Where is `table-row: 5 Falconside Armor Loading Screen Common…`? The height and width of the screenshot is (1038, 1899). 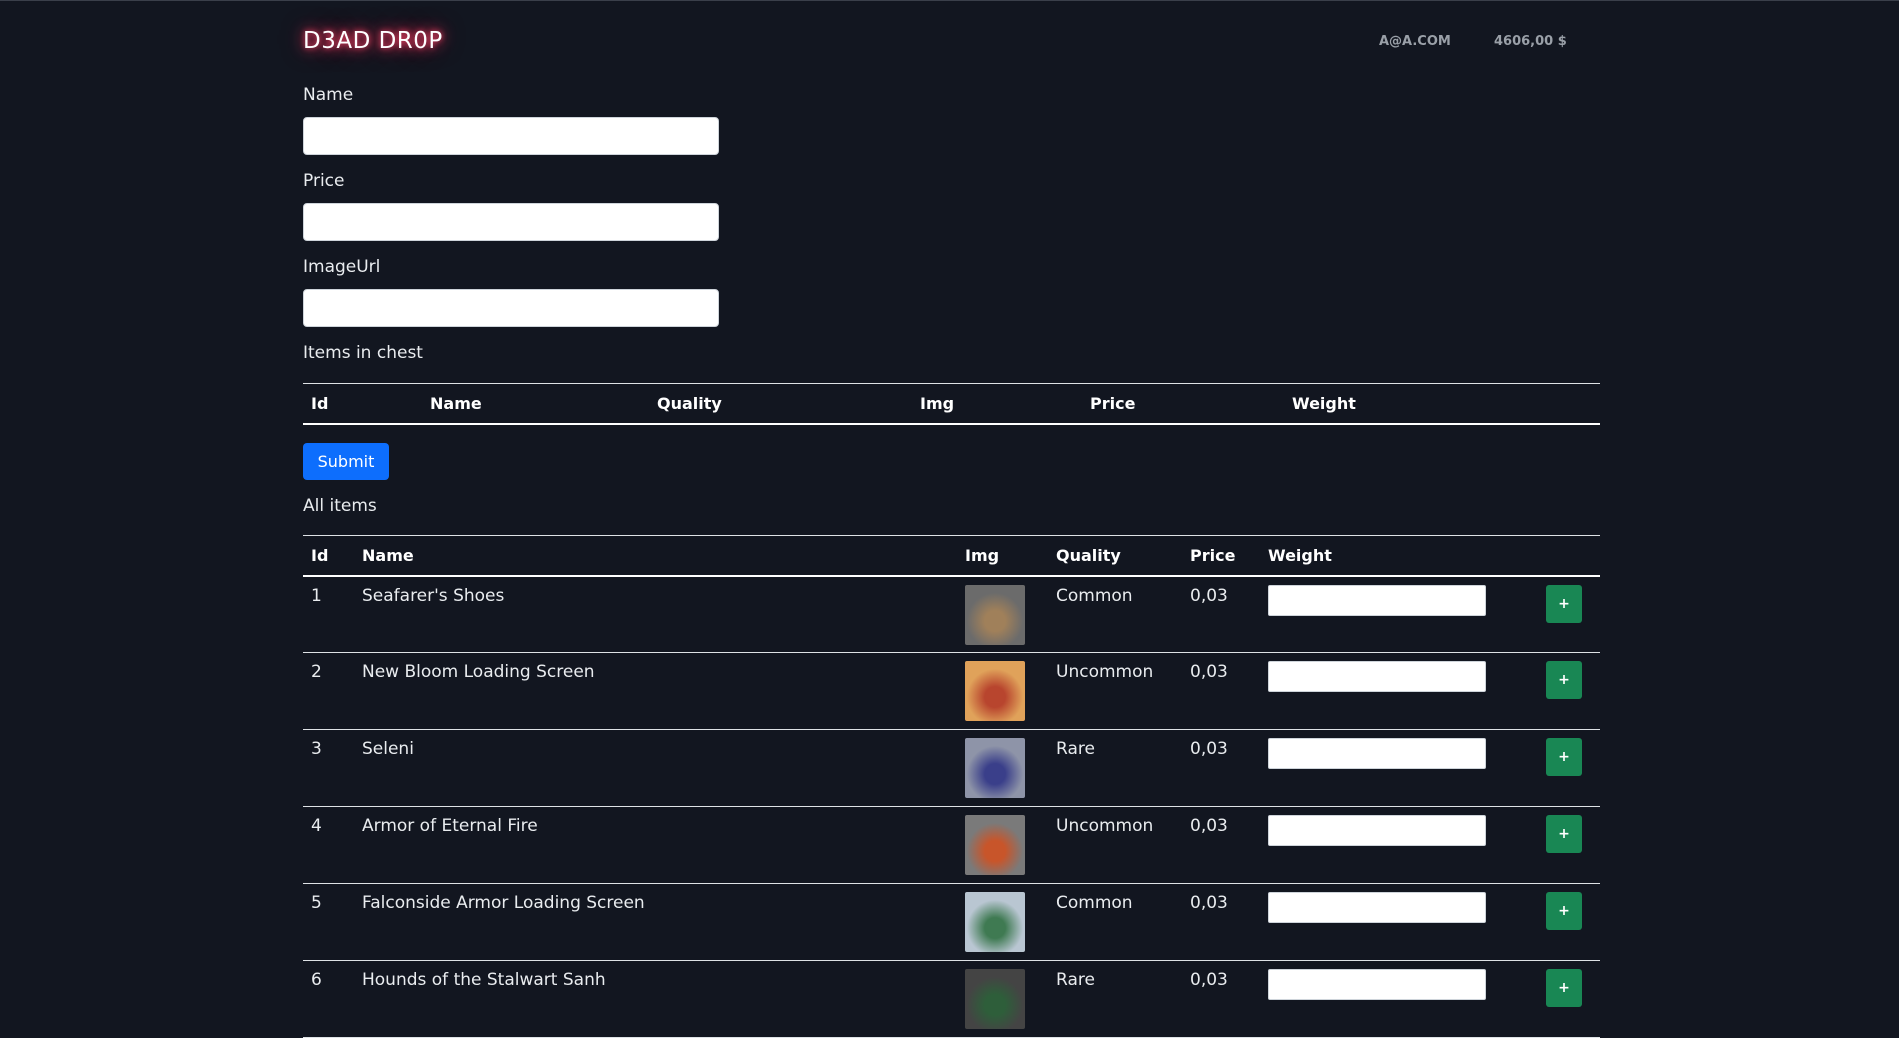
table-row: 5 Falconside Armor Loading Screen Common… is located at coordinates (951, 922).